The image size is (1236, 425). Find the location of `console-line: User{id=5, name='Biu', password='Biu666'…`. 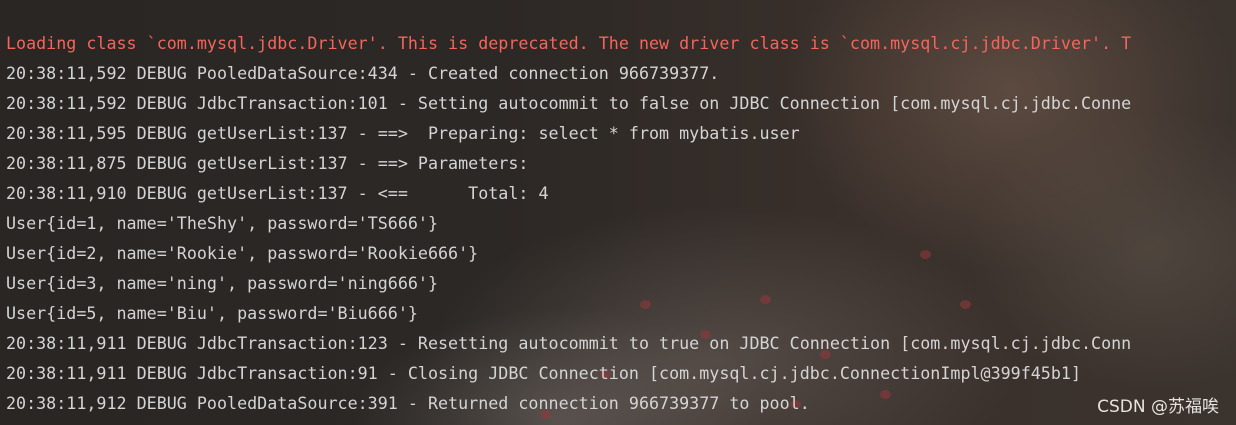

console-line: User{id=5, name='Biu', password='Biu666'… is located at coordinates (212, 313).